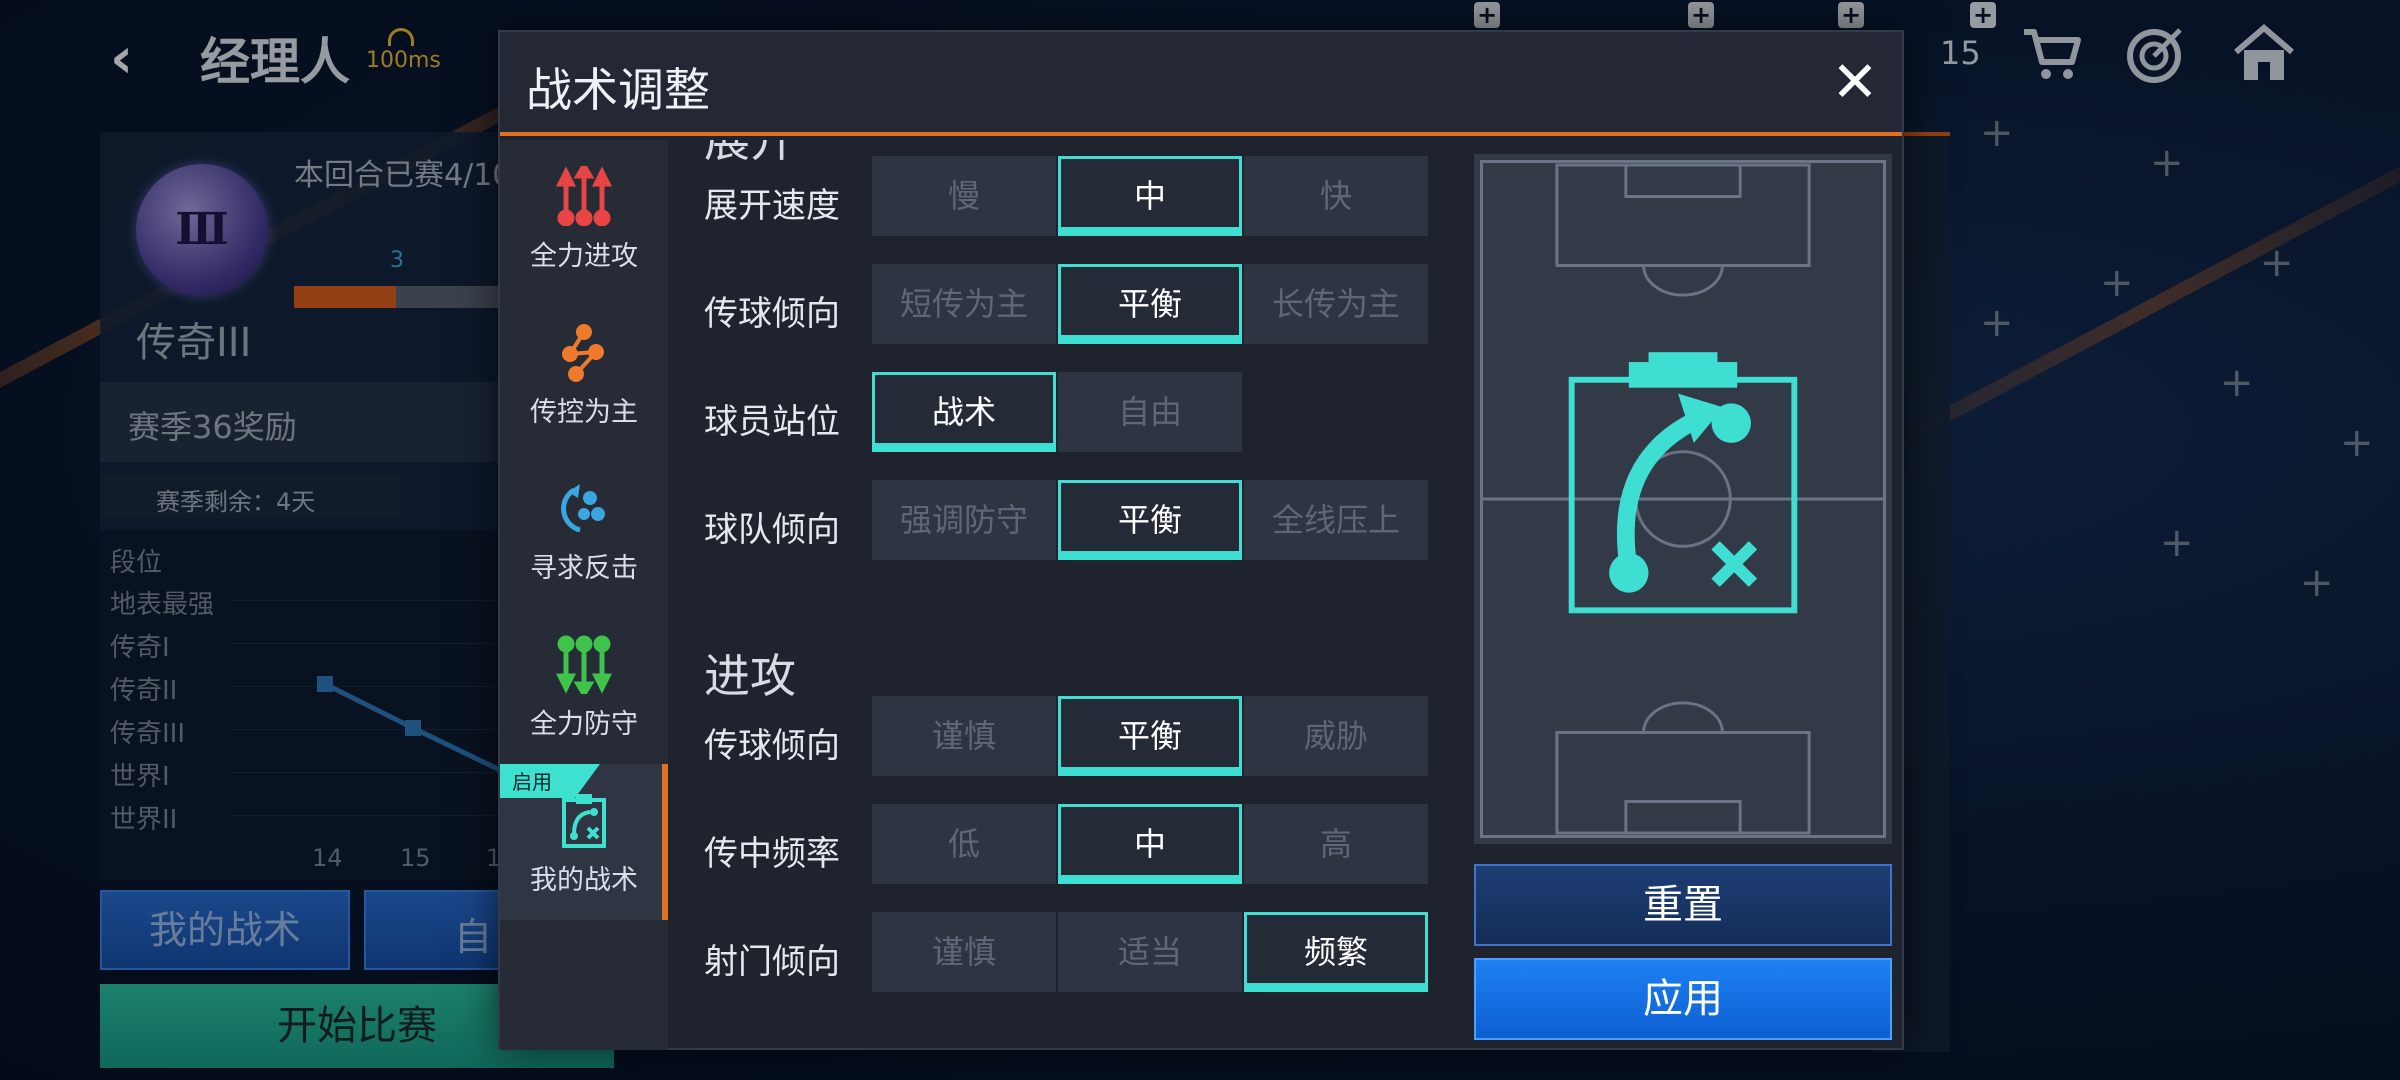 This screenshot has width=2400, height=1080. I want to click on row-label: 展开速度, so click(772, 206).